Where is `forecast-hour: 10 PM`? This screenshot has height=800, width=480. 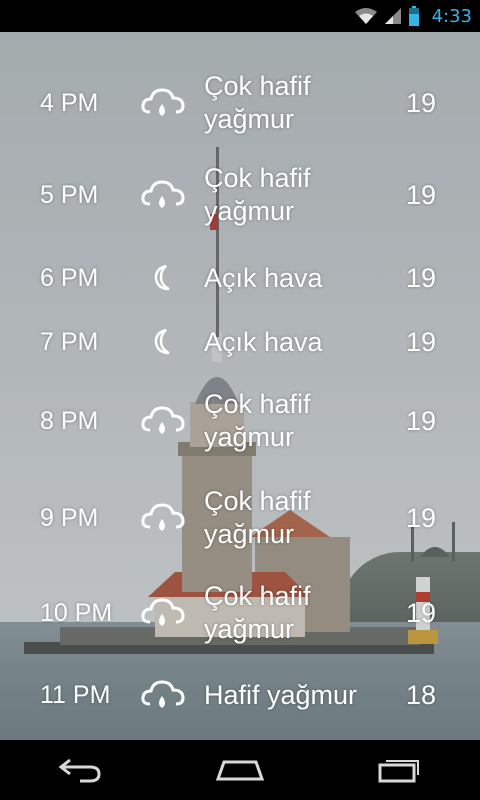
forecast-hour: 10 PM is located at coordinates (76, 612).